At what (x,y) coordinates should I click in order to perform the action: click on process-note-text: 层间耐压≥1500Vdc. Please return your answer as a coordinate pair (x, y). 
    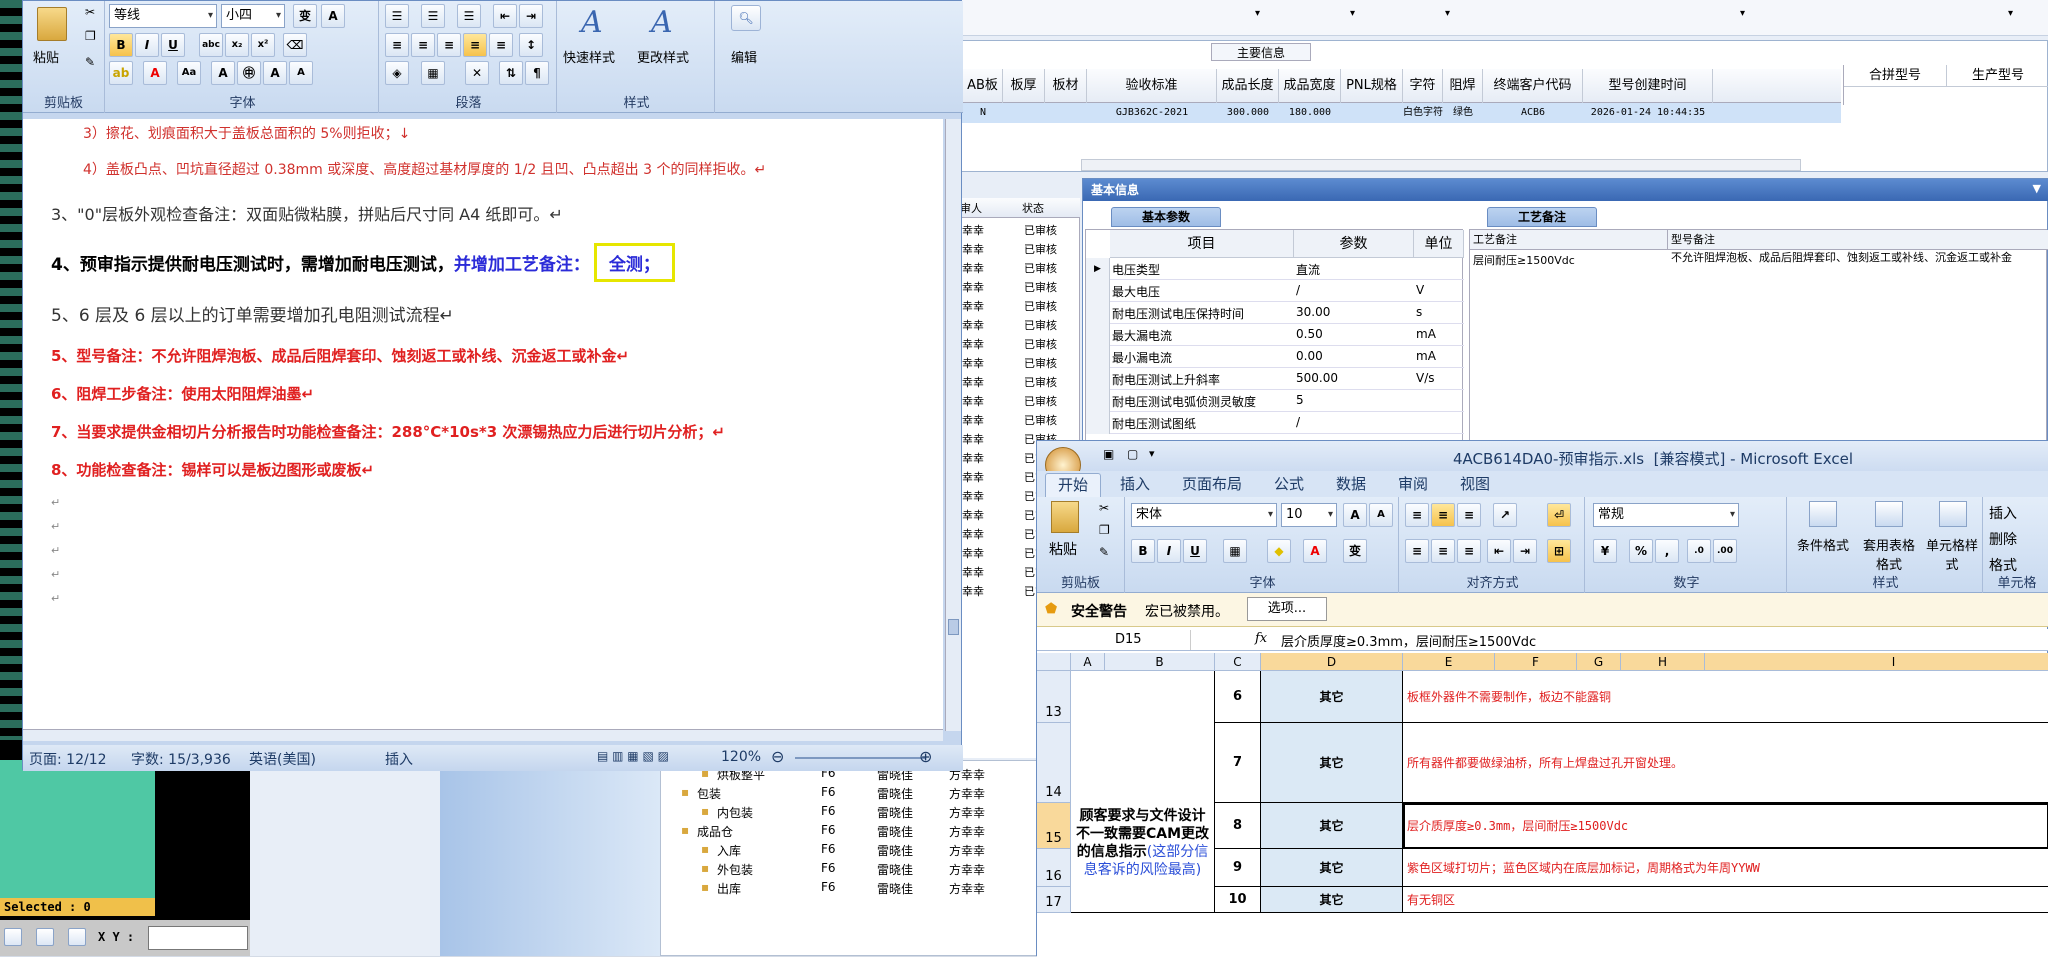
    Looking at the image, I should click on (1568, 260).